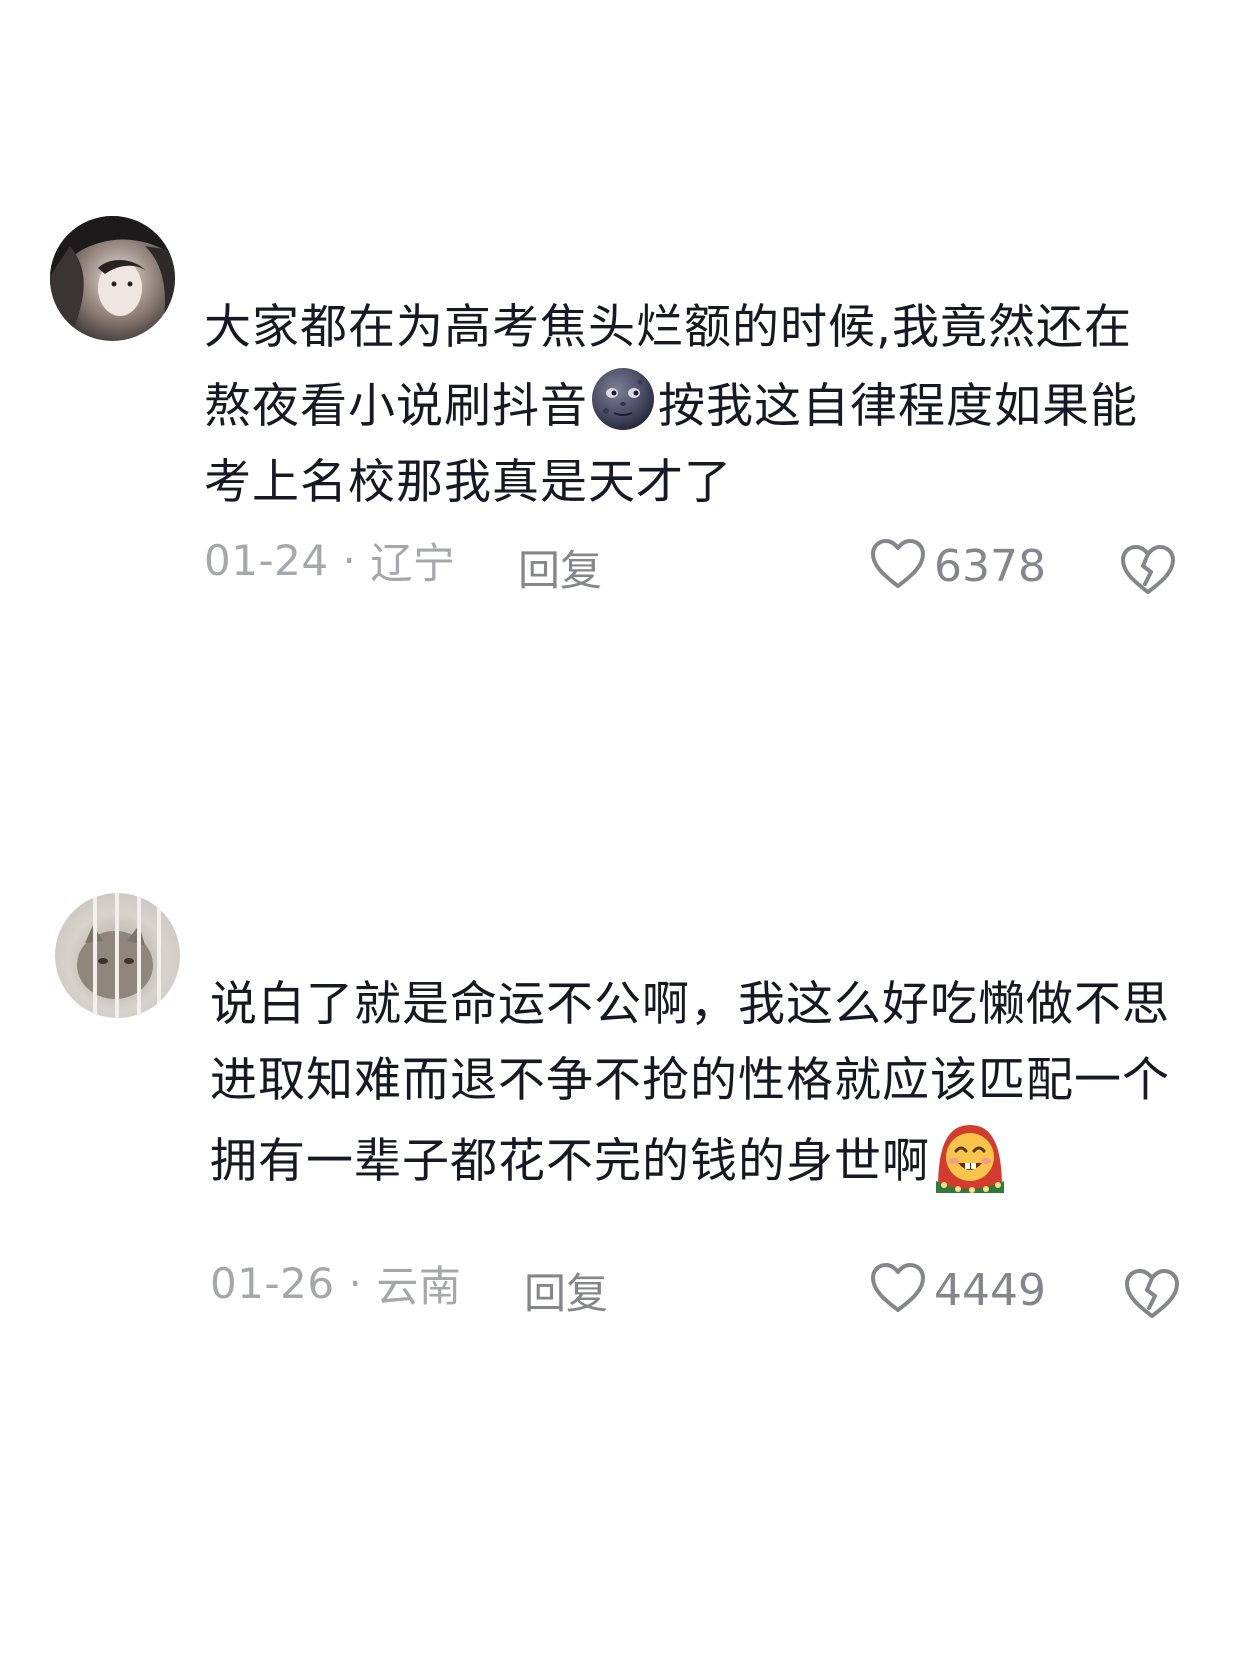 Image resolution: width=1242 pixels, height=1656 pixels. I want to click on comment-meta: 01-26 · 云南, so click(335, 1283).